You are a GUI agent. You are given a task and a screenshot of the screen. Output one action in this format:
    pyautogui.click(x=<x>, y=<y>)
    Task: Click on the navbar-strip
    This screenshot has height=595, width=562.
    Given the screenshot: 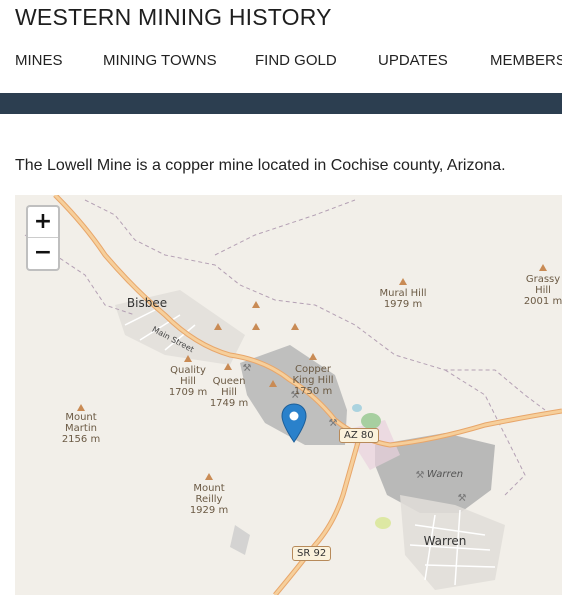 What is the action you would take?
    pyautogui.click(x=281, y=103)
    